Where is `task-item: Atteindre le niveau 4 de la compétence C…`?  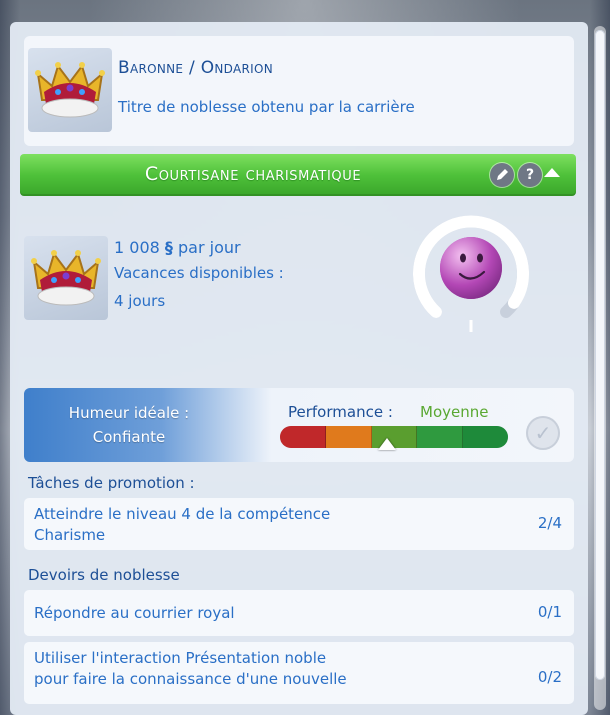
task-item: Atteindre le niveau 4 de la compétence C… is located at coordinates (299, 524).